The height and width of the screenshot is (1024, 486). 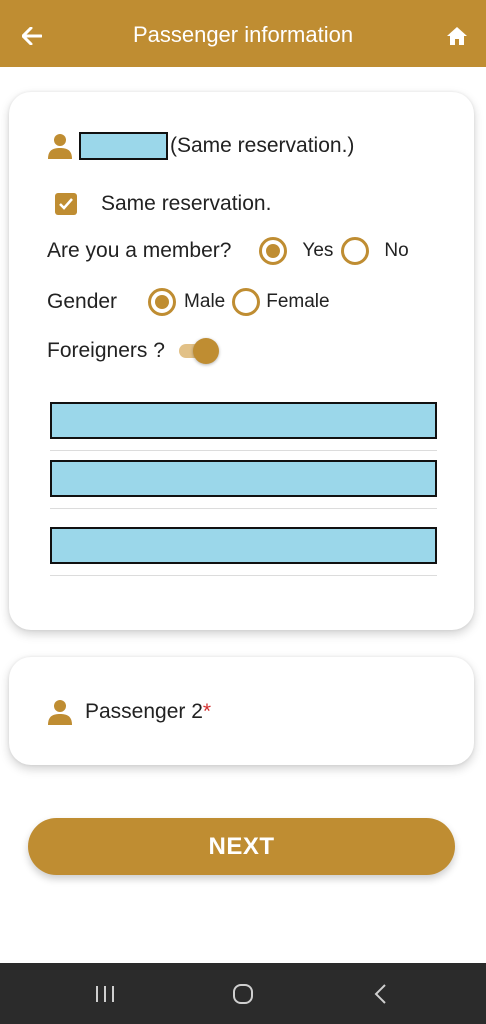 What do you see at coordinates (318, 250) in the screenshot?
I see `member-yes-label: Yes` at bounding box center [318, 250].